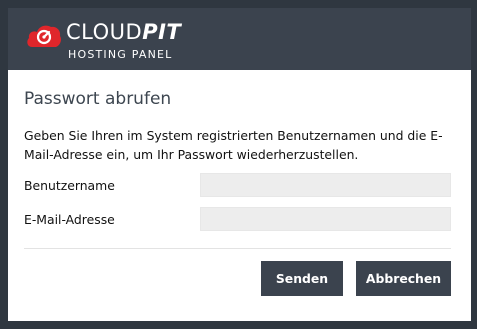  I want to click on cancel-button: Abbrechen, so click(403, 278).